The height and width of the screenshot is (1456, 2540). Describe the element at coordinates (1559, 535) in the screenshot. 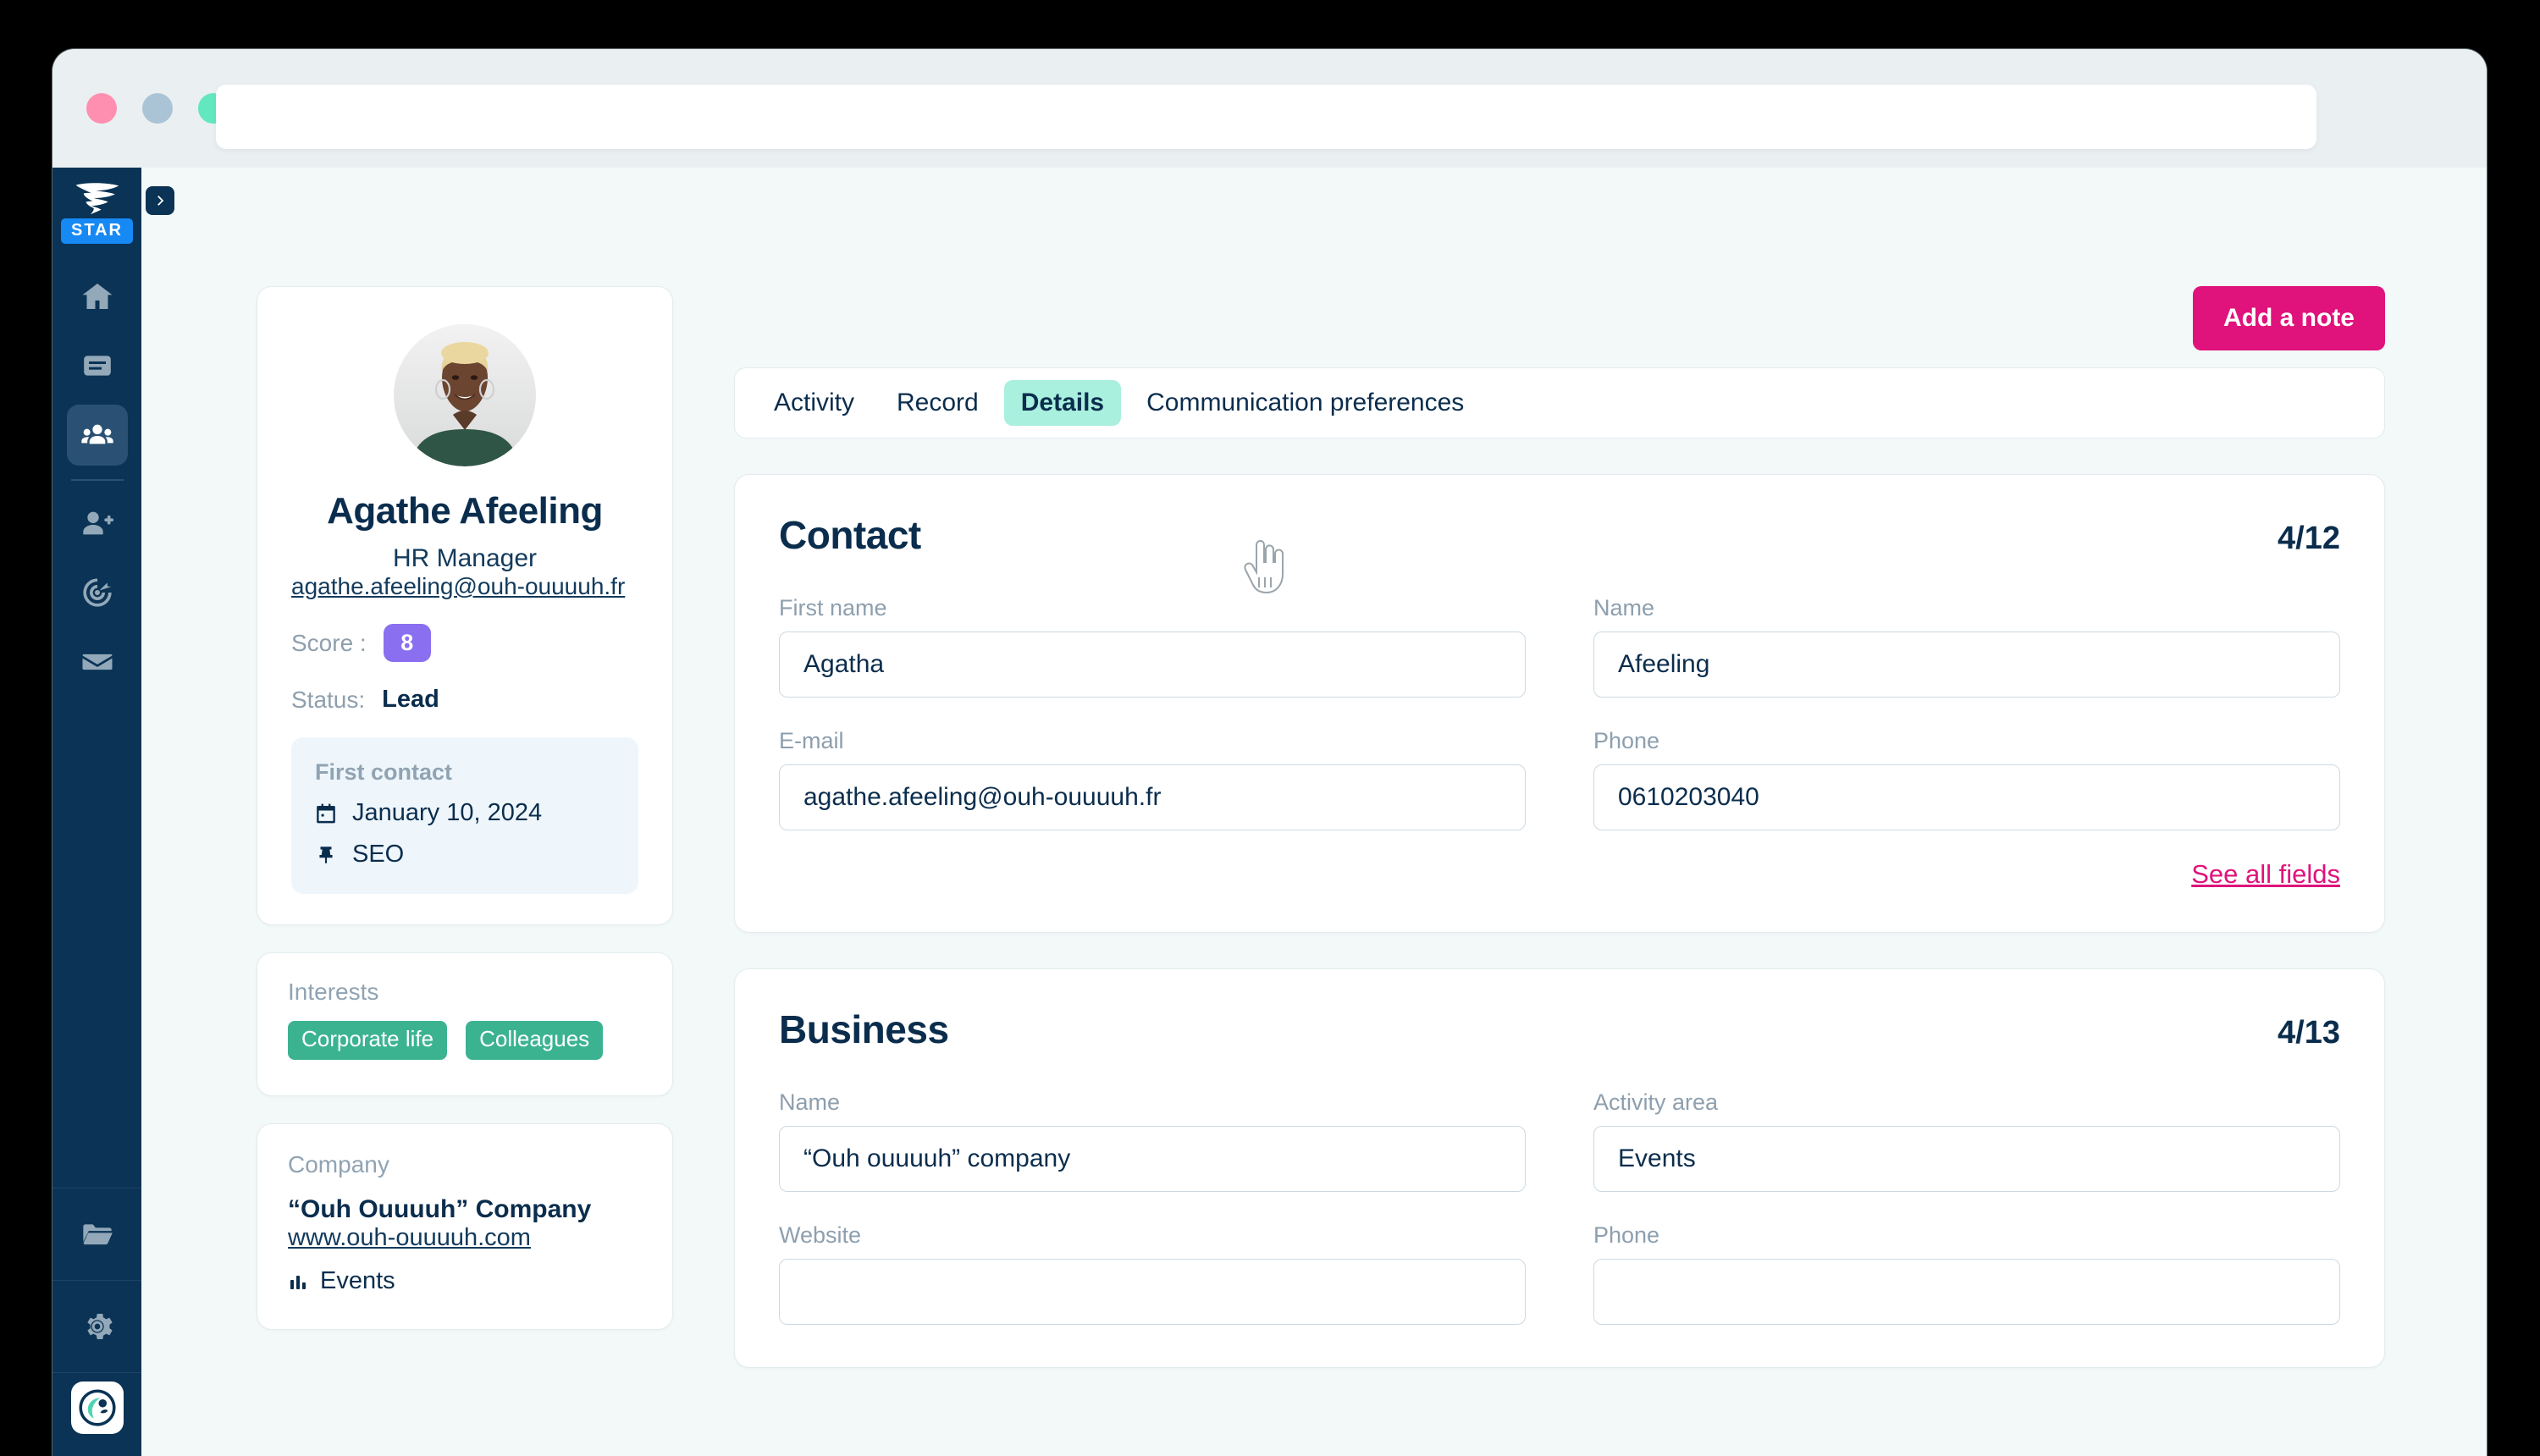

I see `contact-section-header: Contact 4/12` at that location.